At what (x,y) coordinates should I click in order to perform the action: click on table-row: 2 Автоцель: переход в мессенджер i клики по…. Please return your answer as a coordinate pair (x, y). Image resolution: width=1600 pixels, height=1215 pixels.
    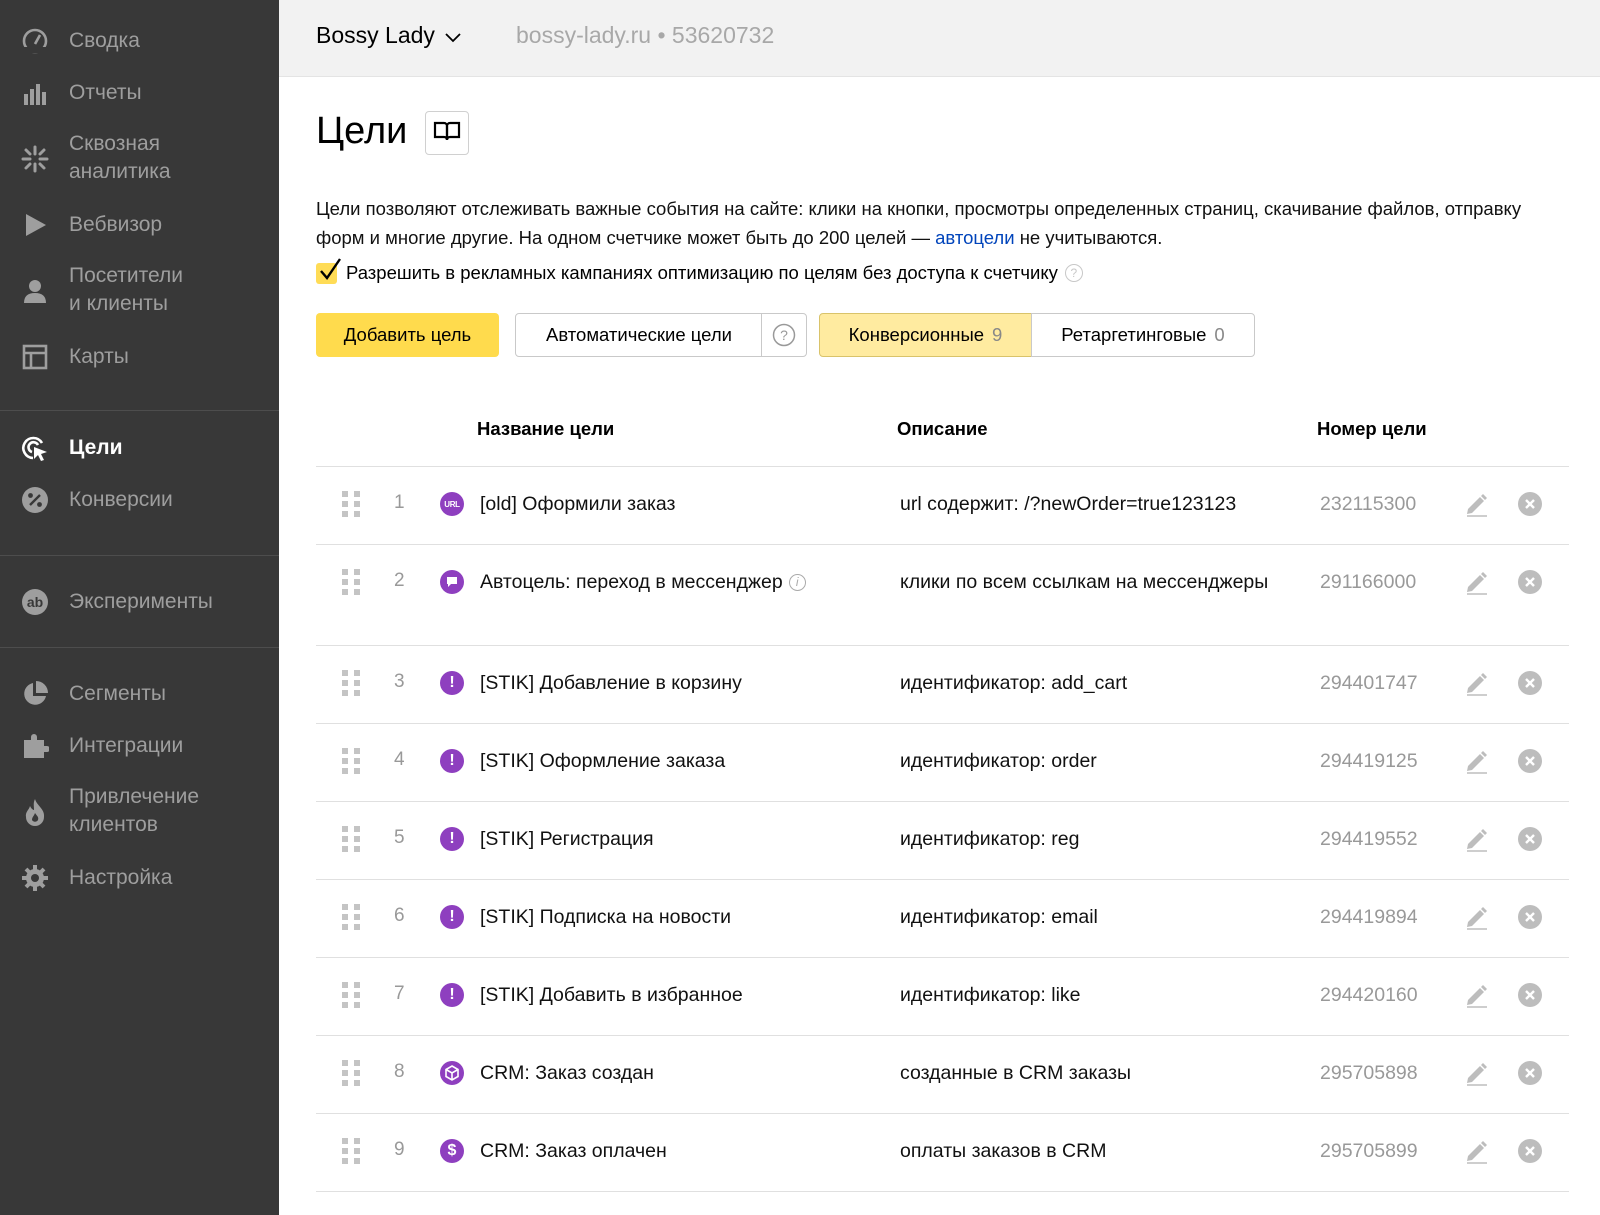
    Looking at the image, I should click on (942, 595).